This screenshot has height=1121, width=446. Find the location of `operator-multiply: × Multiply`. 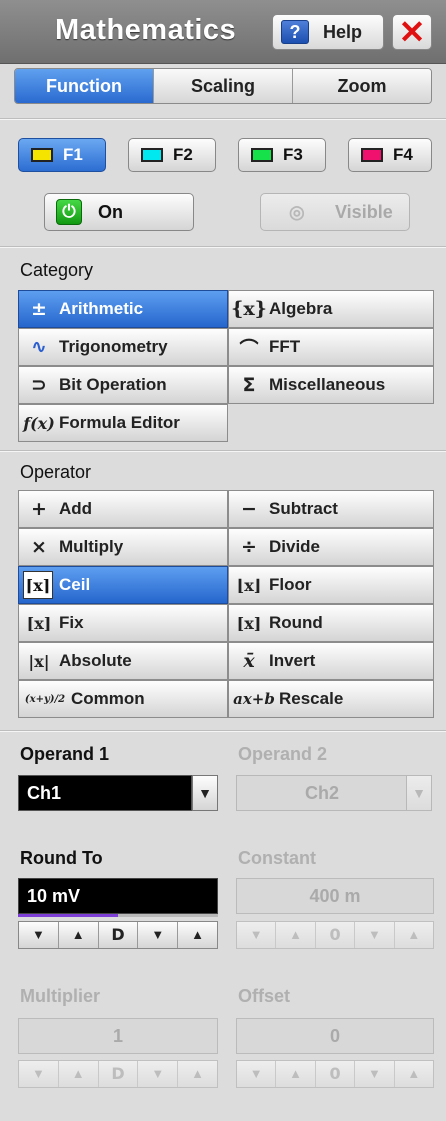

operator-multiply: × Multiply is located at coordinates (123, 547).